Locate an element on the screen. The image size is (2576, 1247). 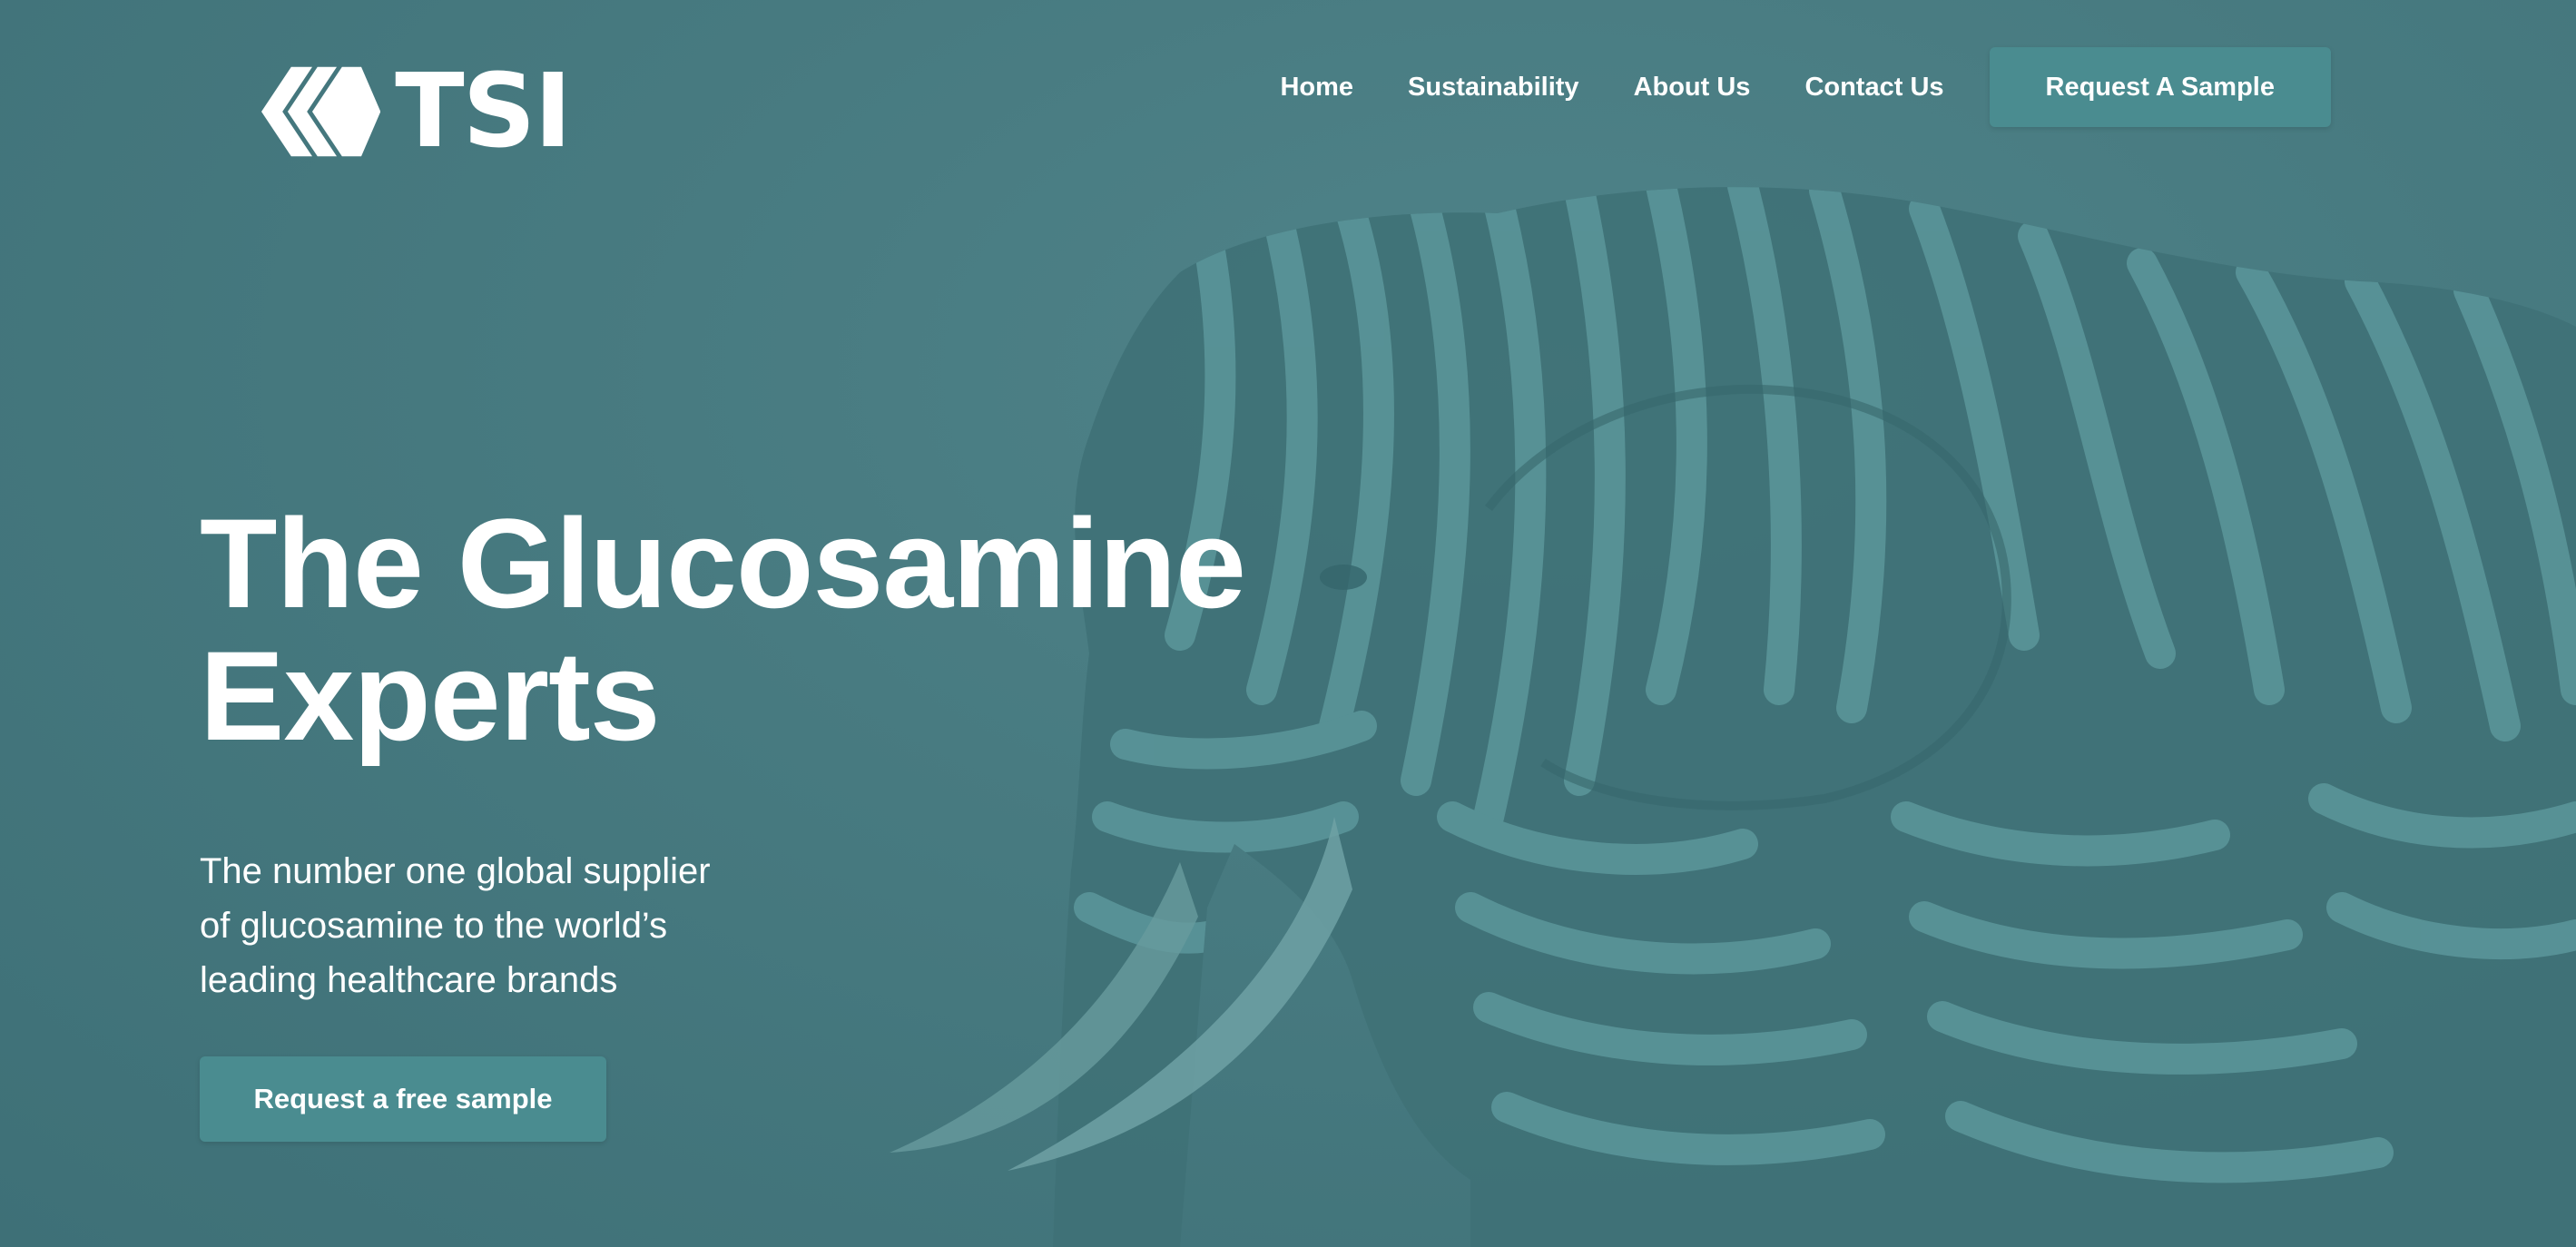
headline-line-2: Experts is located at coordinates (430, 695).